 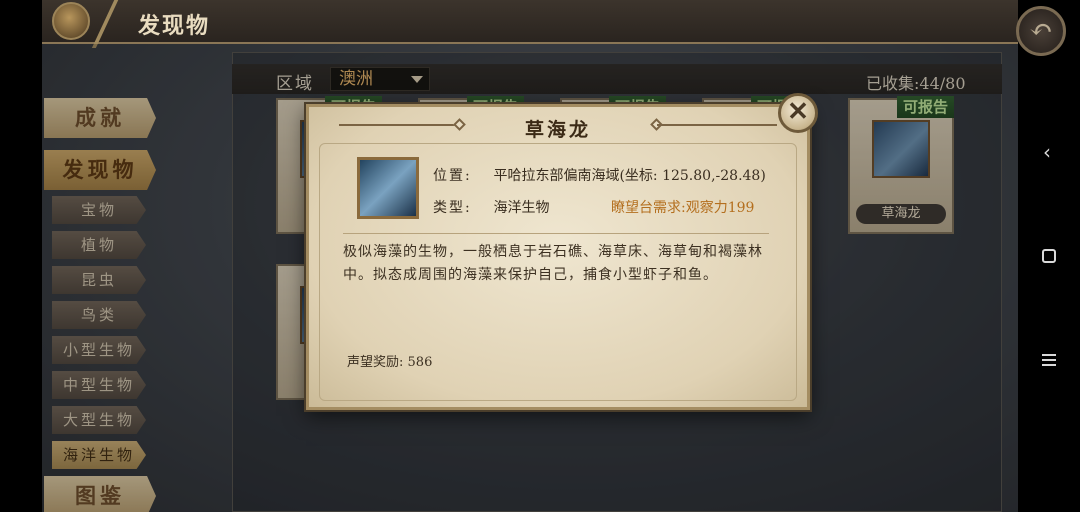 I want to click on left-letterbox, so click(x=21, y=256).